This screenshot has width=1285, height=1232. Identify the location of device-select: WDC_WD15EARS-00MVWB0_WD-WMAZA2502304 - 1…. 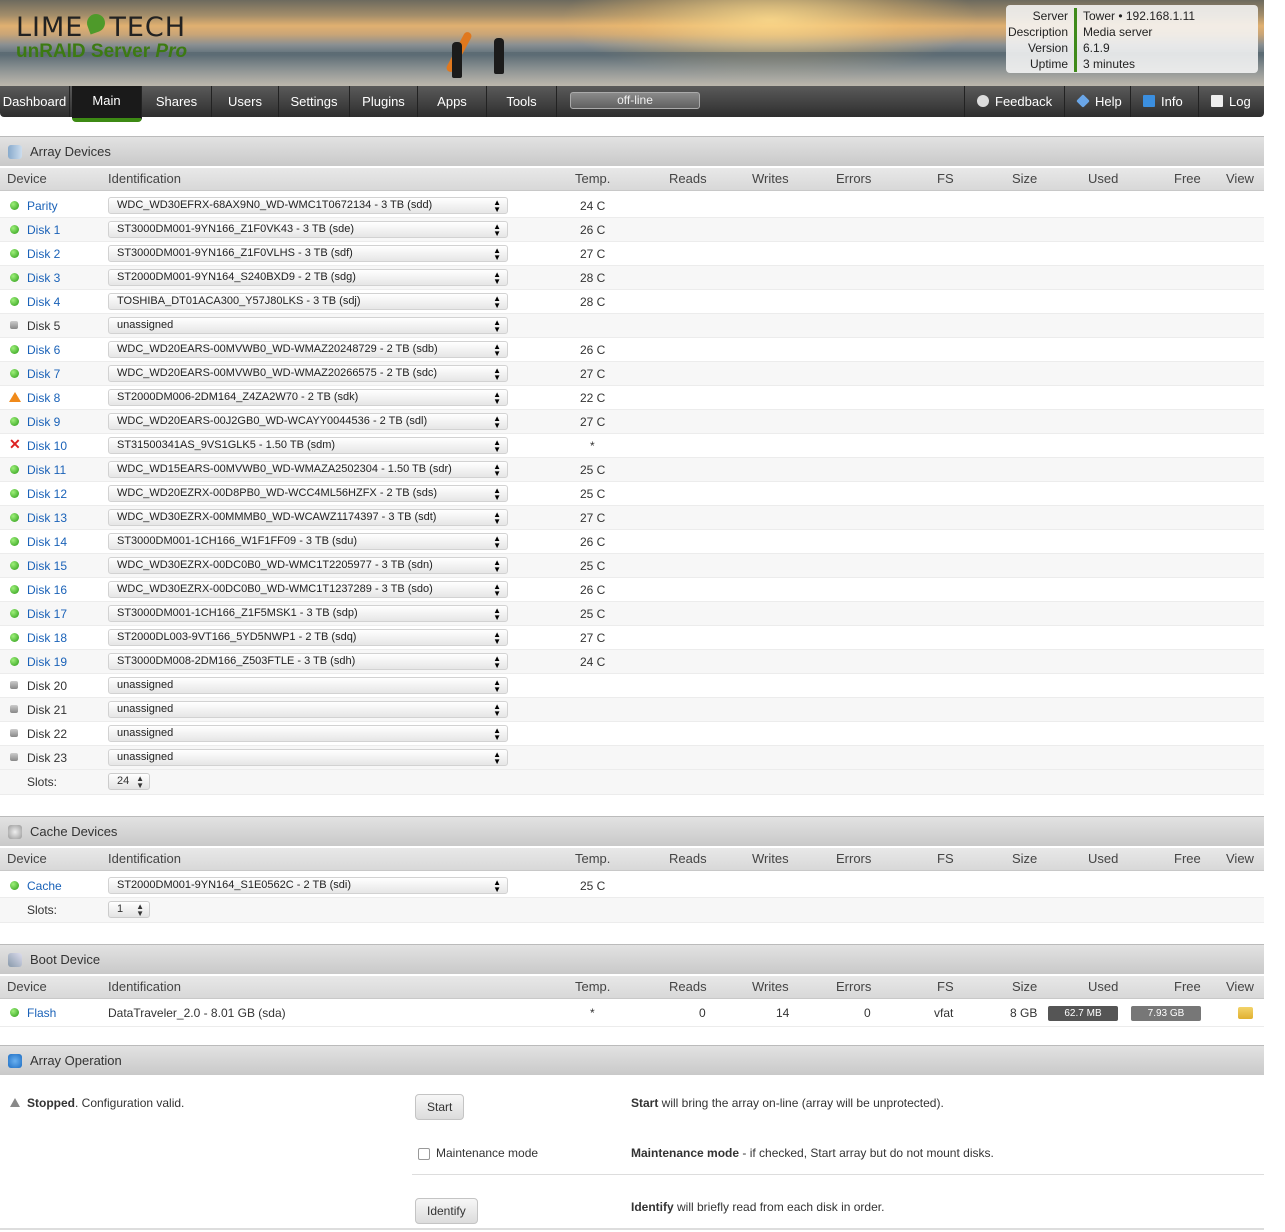
(308, 469).